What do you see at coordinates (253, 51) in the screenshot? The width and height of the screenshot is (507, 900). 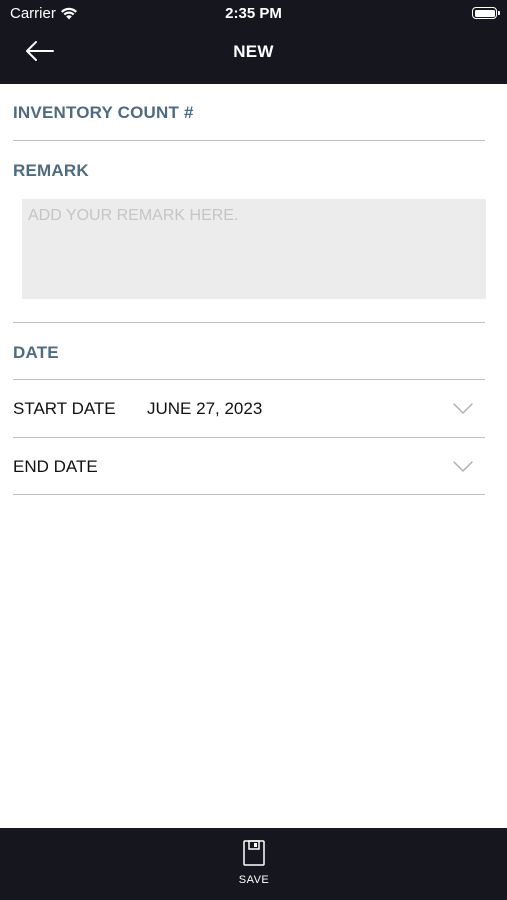 I see `page-title: NEW` at bounding box center [253, 51].